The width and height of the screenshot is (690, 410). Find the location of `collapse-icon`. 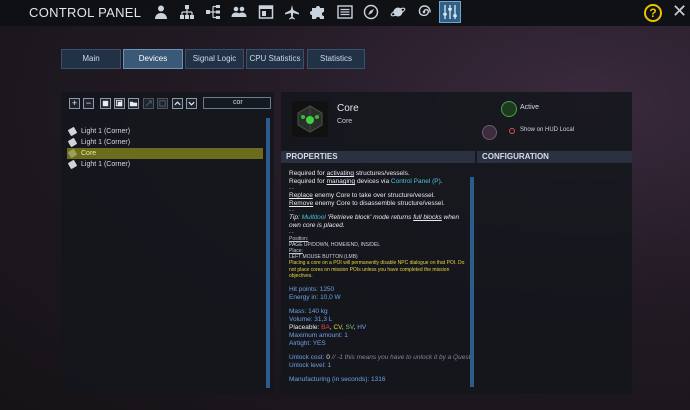

collapse-icon is located at coordinates (162, 103).